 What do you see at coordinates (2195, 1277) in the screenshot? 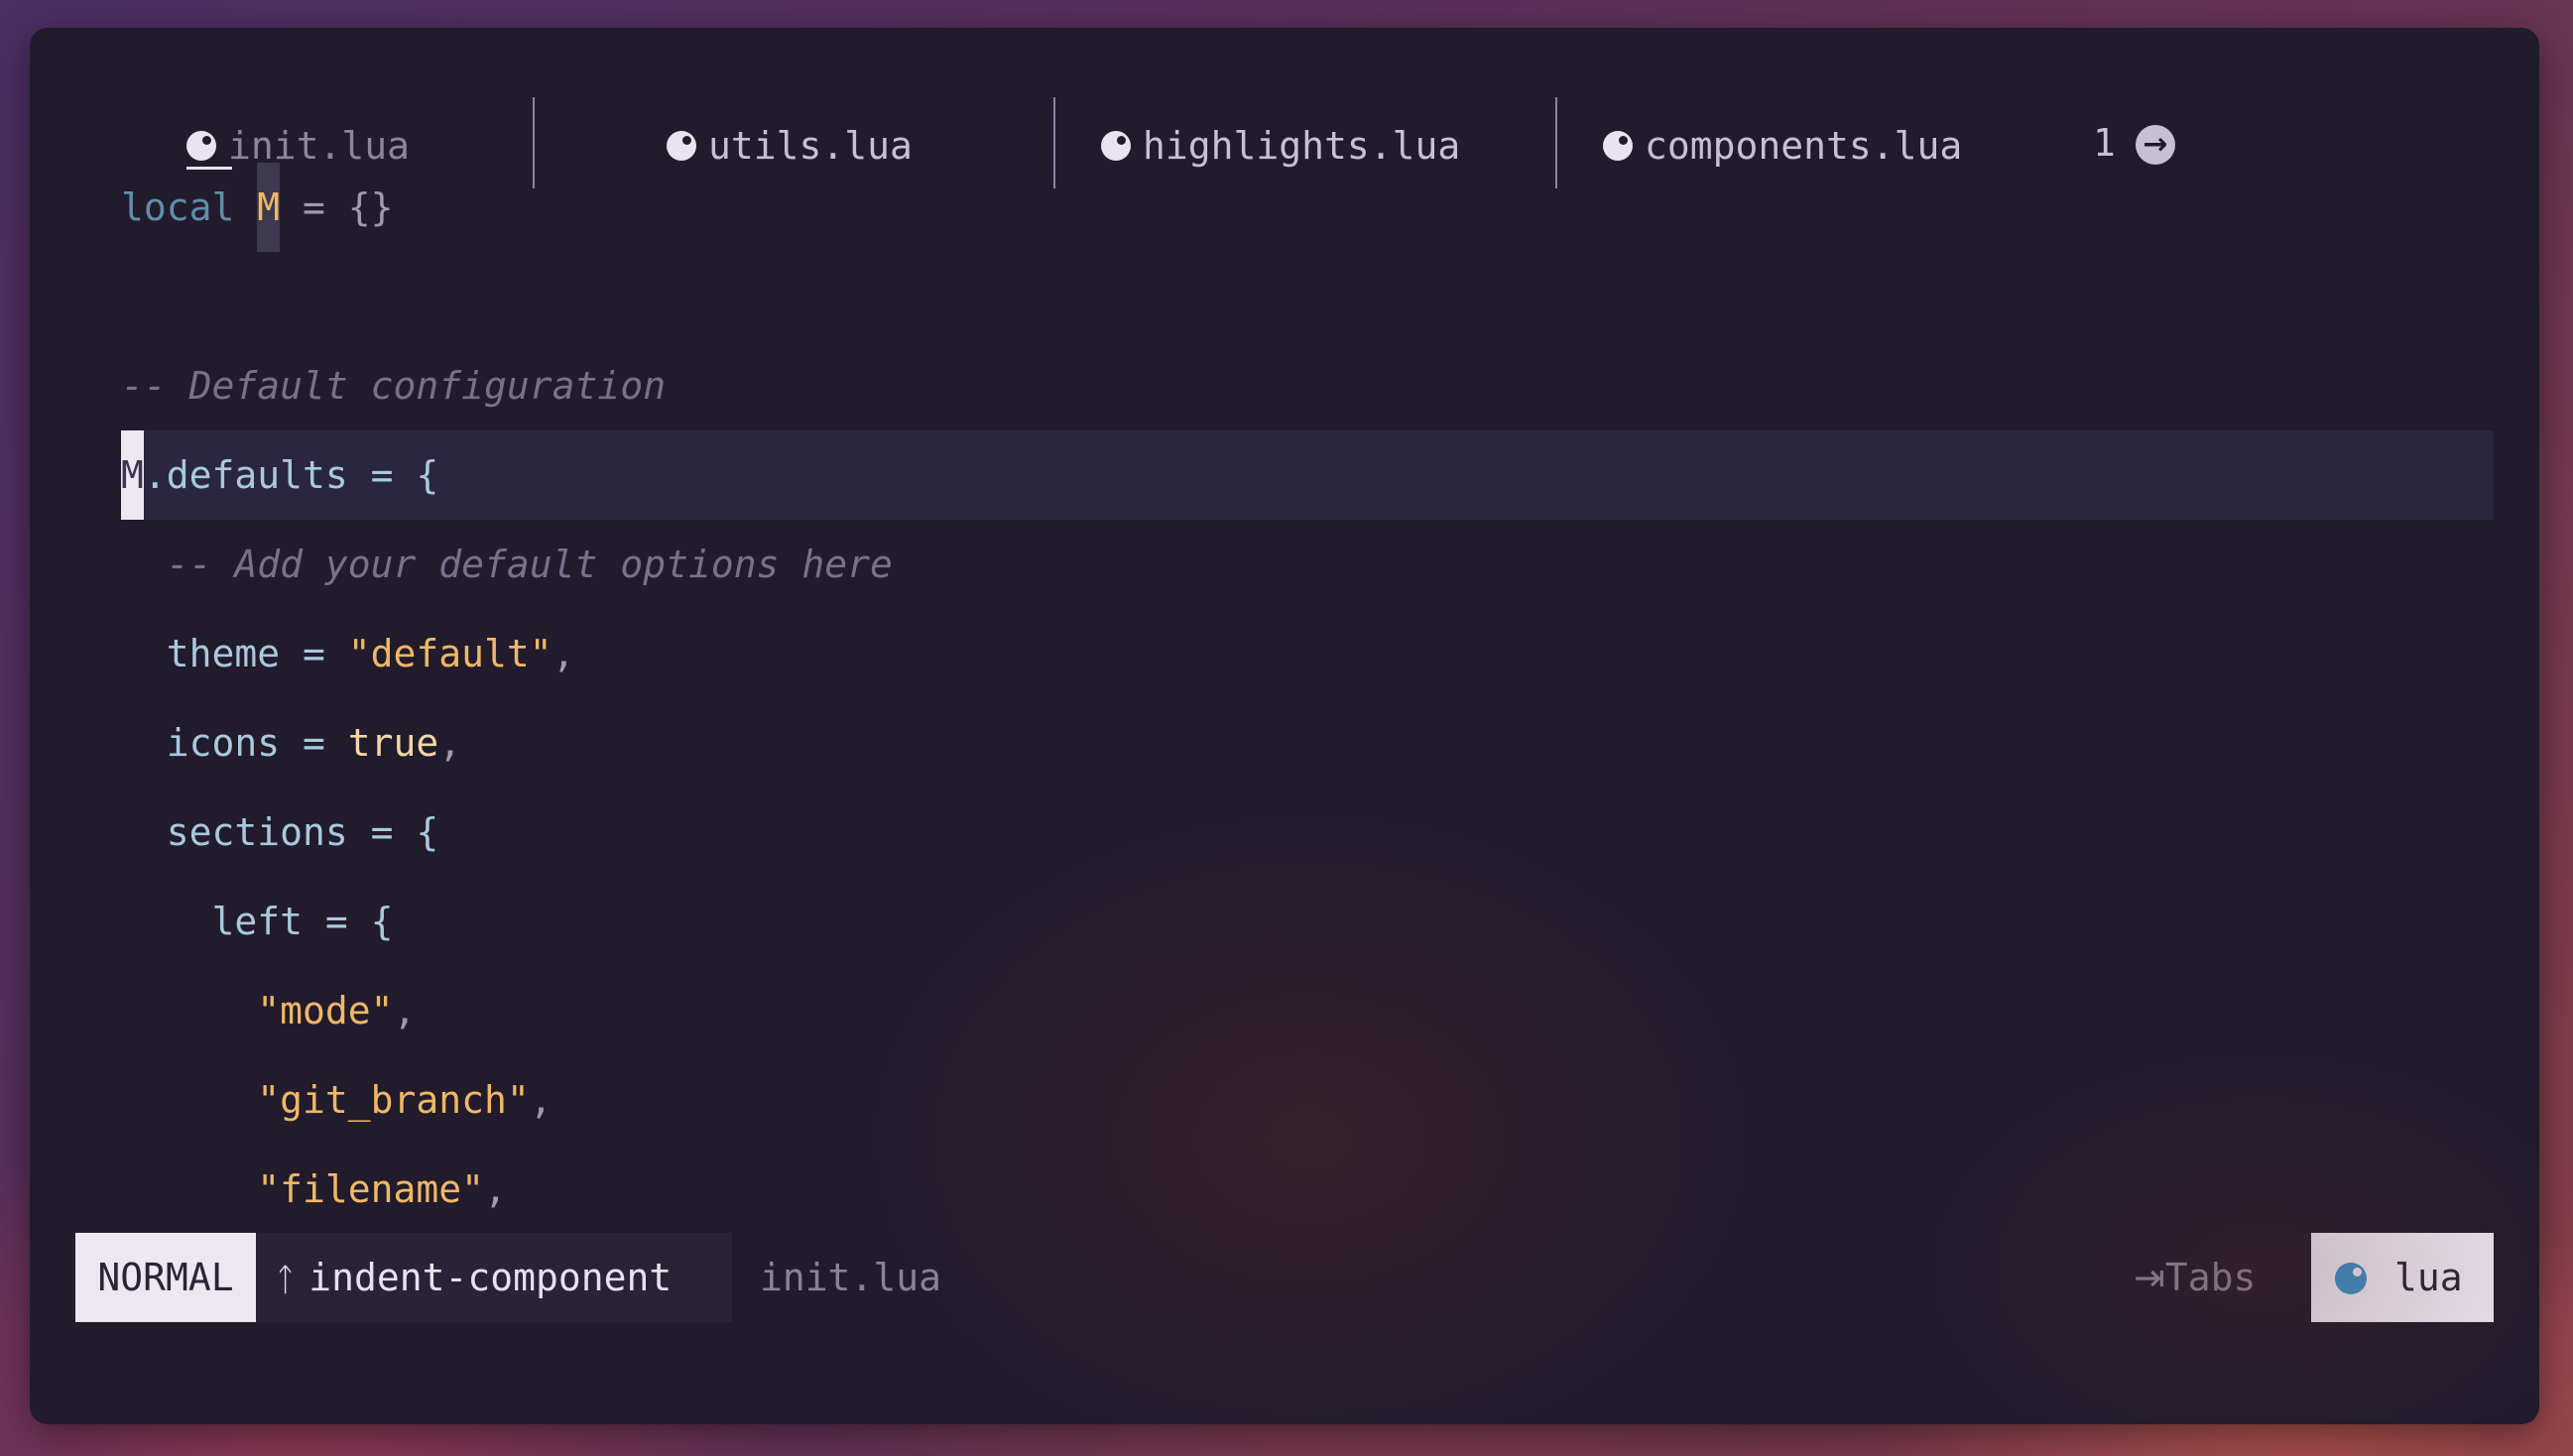
I see `indent-indicator: ⇥Tabs` at bounding box center [2195, 1277].